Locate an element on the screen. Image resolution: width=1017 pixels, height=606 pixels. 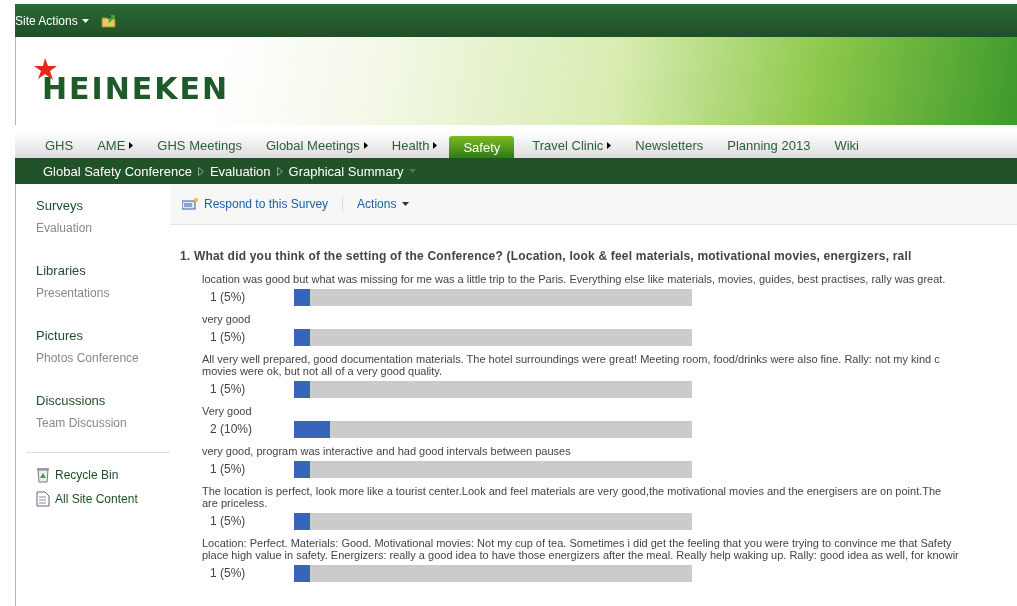
breadcrumb-link: Graphical Summary is located at coordinates (346, 171).